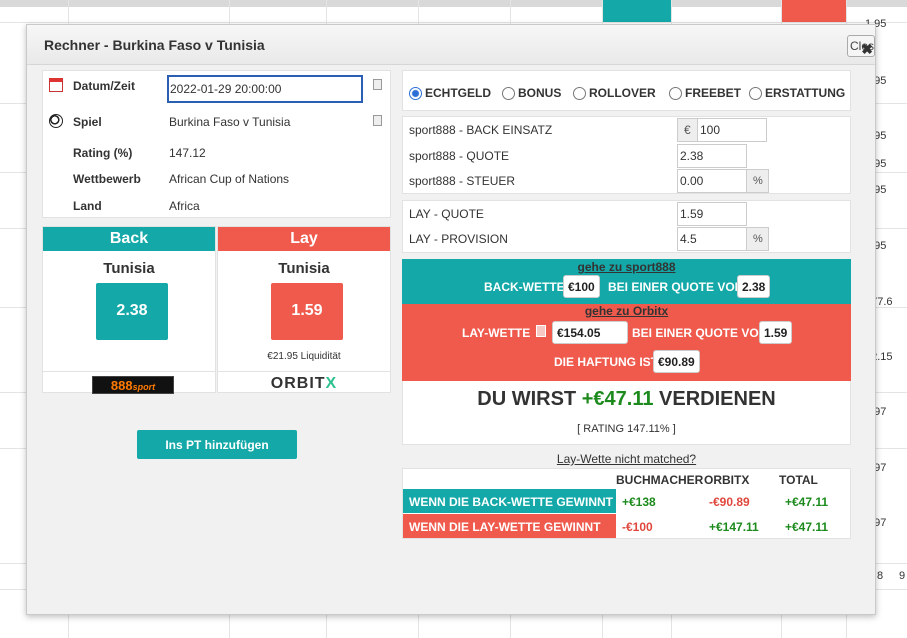 The image size is (907, 638). What do you see at coordinates (614, 93) in the screenshot?
I see `mode-radio-rollover: ROLLOVER` at bounding box center [614, 93].